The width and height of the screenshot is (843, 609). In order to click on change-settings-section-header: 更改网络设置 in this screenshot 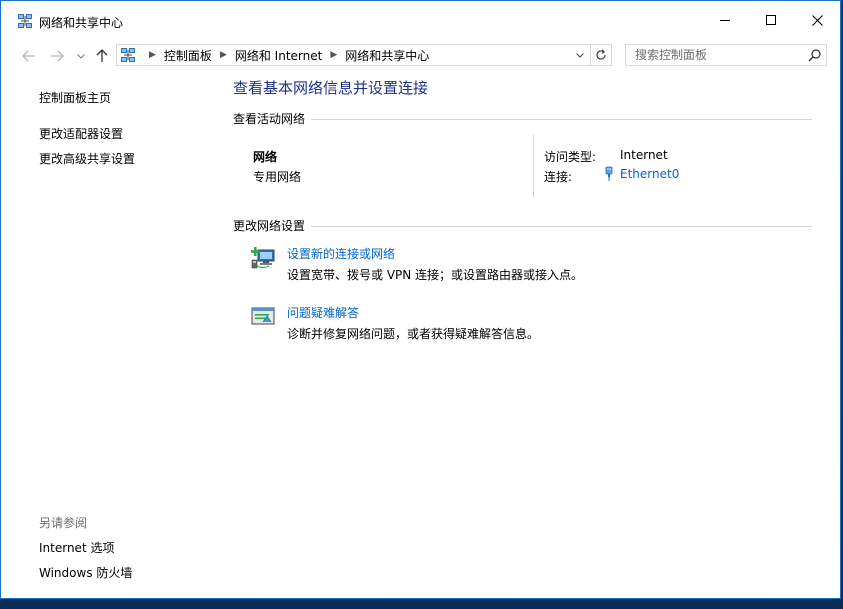, I will do `click(522, 225)`.